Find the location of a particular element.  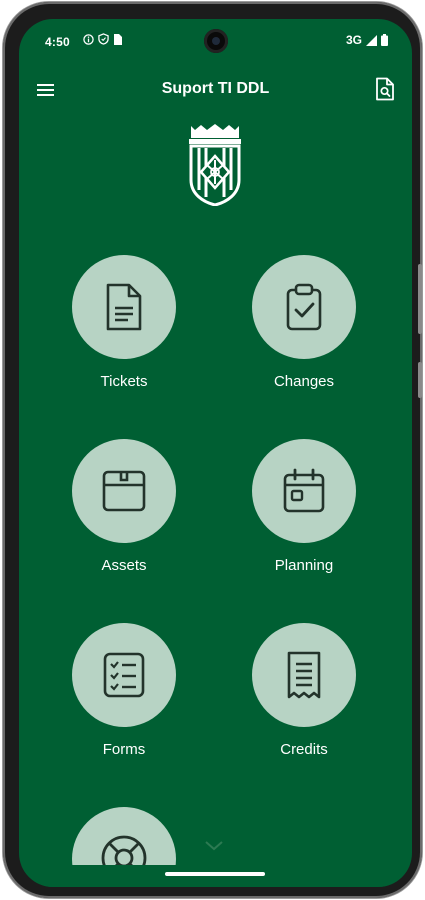

search-document-button is located at coordinates (385, 89).